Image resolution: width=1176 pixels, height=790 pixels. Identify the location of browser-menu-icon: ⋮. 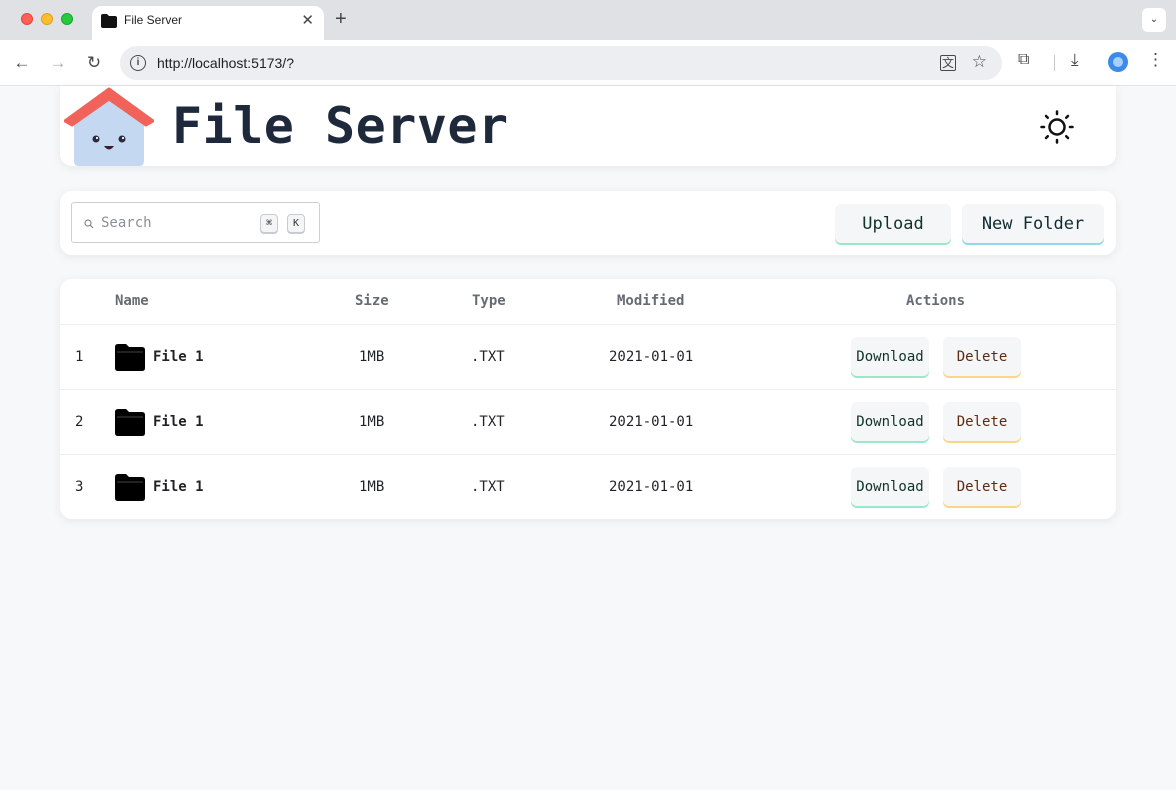
(1155, 60).